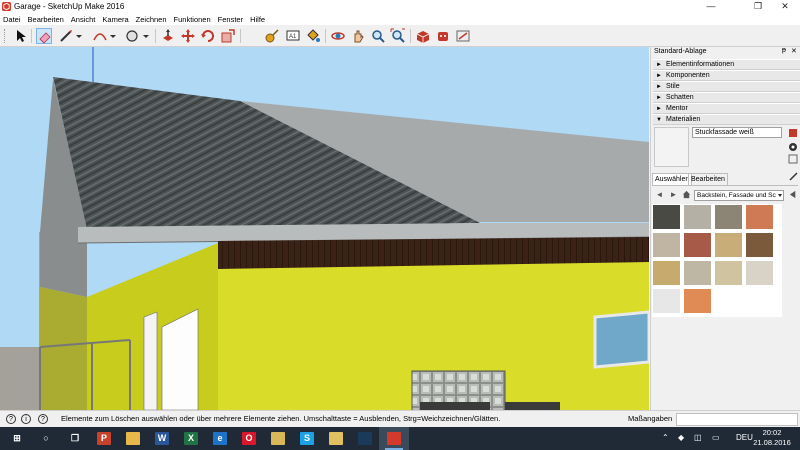  Describe the element at coordinates (17, 438) in the screenshot. I see `taskbar-start-icon: ⊞` at that location.